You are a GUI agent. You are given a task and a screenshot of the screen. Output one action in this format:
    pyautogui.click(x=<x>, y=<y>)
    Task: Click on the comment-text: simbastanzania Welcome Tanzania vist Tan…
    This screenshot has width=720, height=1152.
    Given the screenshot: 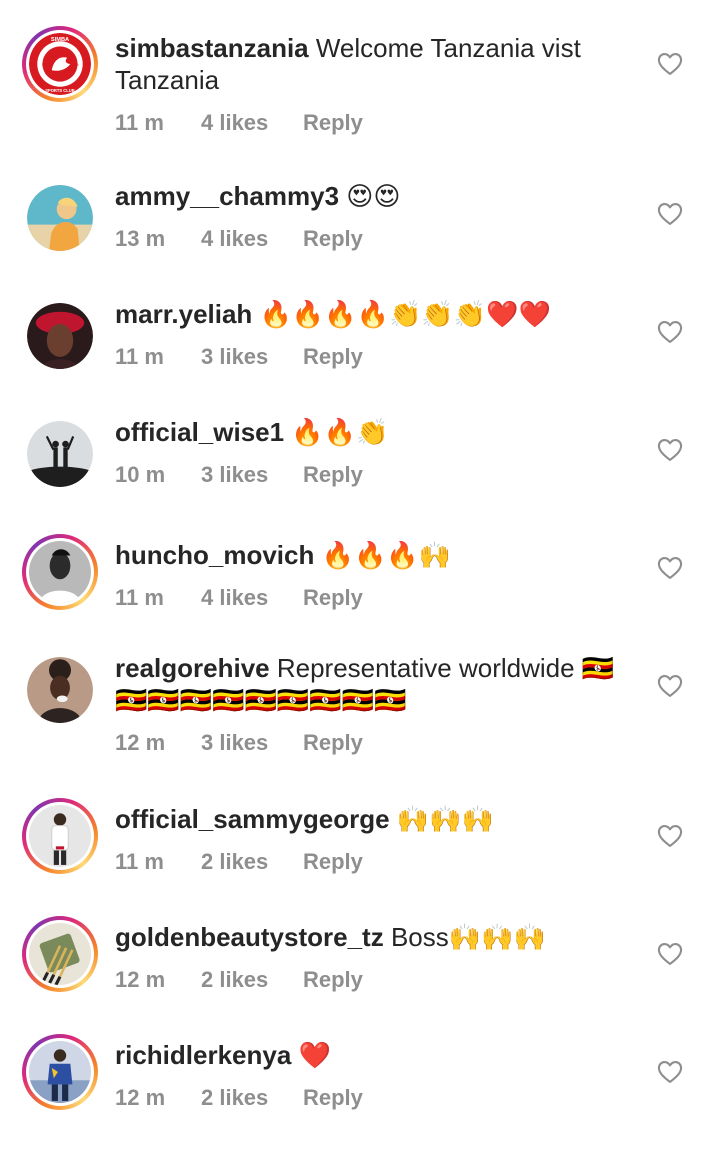 What is the action you would take?
    pyautogui.click(x=370, y=64)
    